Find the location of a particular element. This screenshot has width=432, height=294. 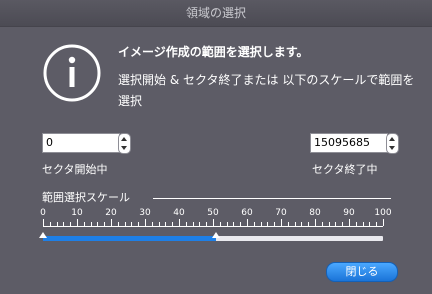

scale-tick-label: 70 is located at coordinates (281, 213).